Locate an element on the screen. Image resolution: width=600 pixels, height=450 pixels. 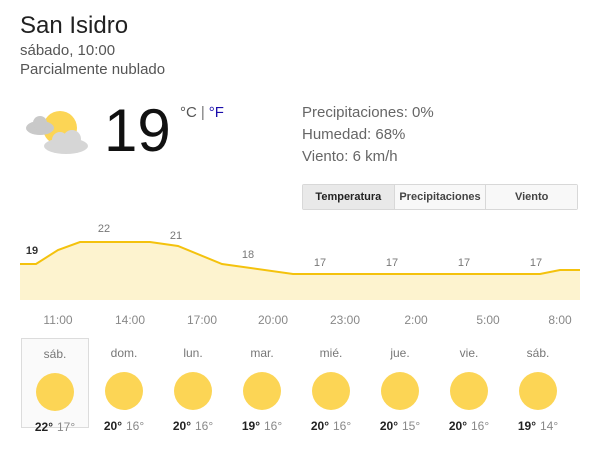
tab-precipitaciones: Precipitaciones is located at coordinates (440, 197).